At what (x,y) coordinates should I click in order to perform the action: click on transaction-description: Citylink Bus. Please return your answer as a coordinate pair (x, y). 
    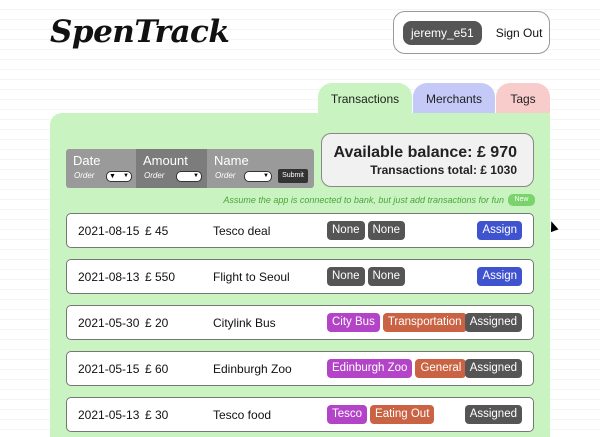
    Looking at the image, I should click on (244, 323).